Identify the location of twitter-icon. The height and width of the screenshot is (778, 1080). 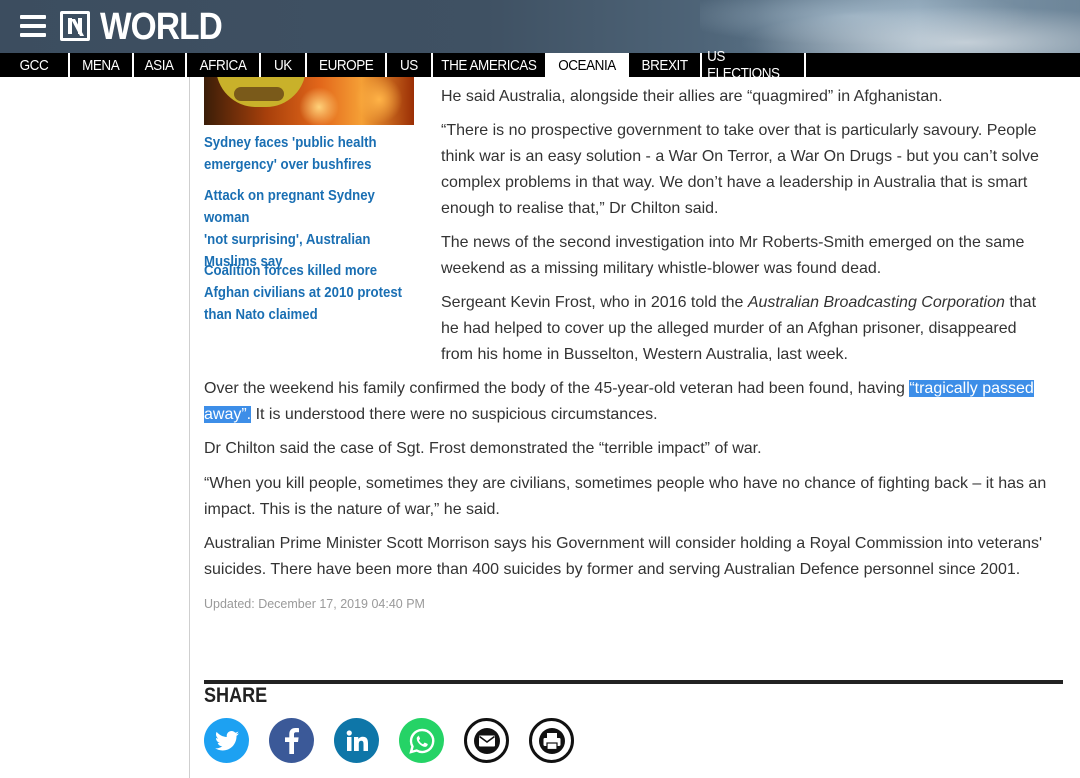
(226, 740).